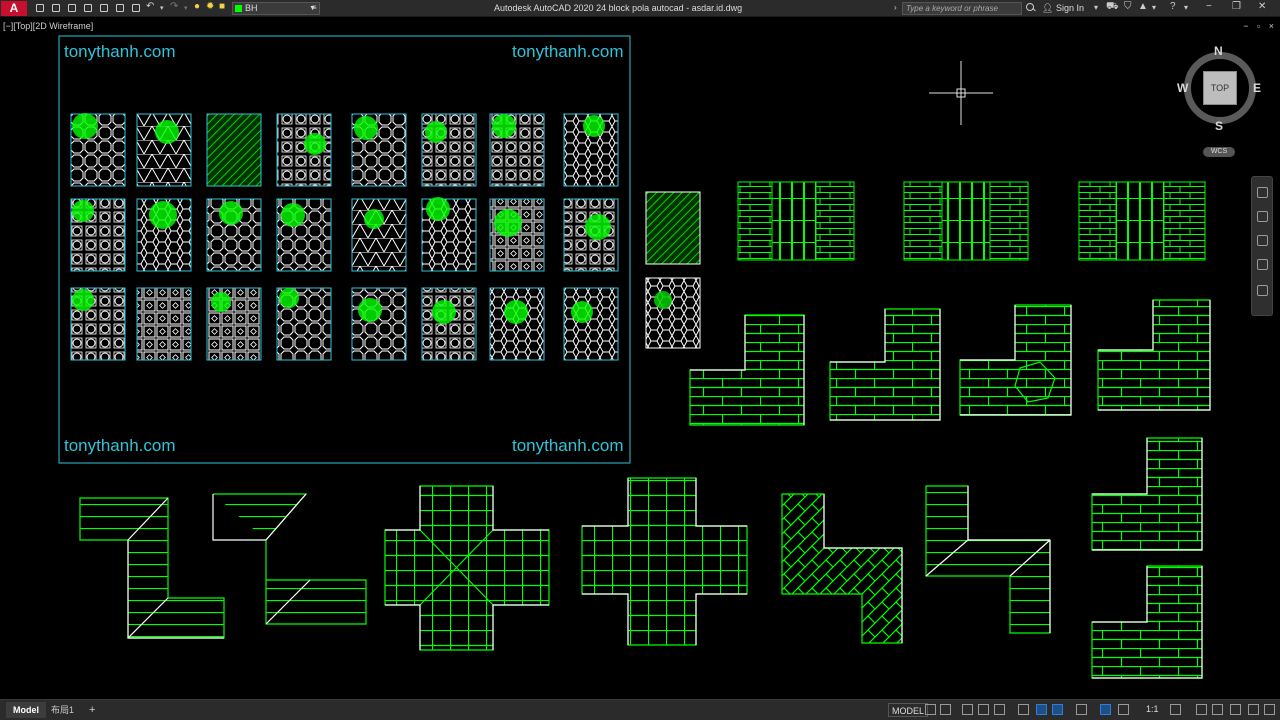 The height and width of the screenshot is (720, 1280). What do you see at coordinates (1175, 709) in the screenshot?
I see `workspace-gear-icon` at bounding box center [1175, 709].